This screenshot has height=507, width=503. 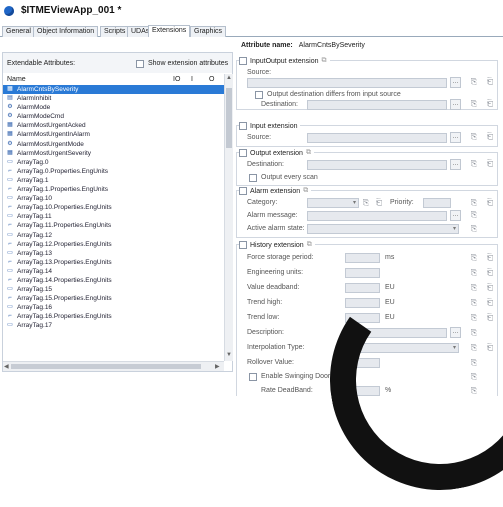 What do you see at coordinates (243, 191) in the screenshot?
I see `alarm-checkbox` at bounding box center [243, 191].